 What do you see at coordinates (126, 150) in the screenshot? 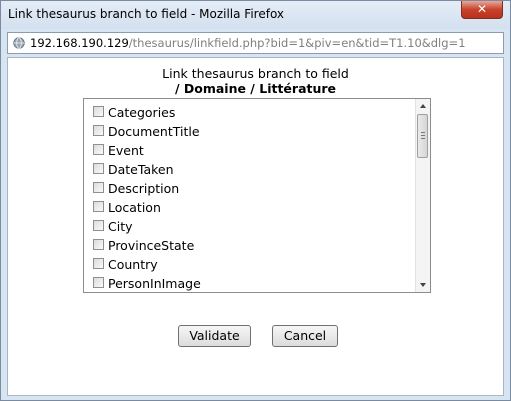
I see `field-label: Event` at bounding box center [126, 150].